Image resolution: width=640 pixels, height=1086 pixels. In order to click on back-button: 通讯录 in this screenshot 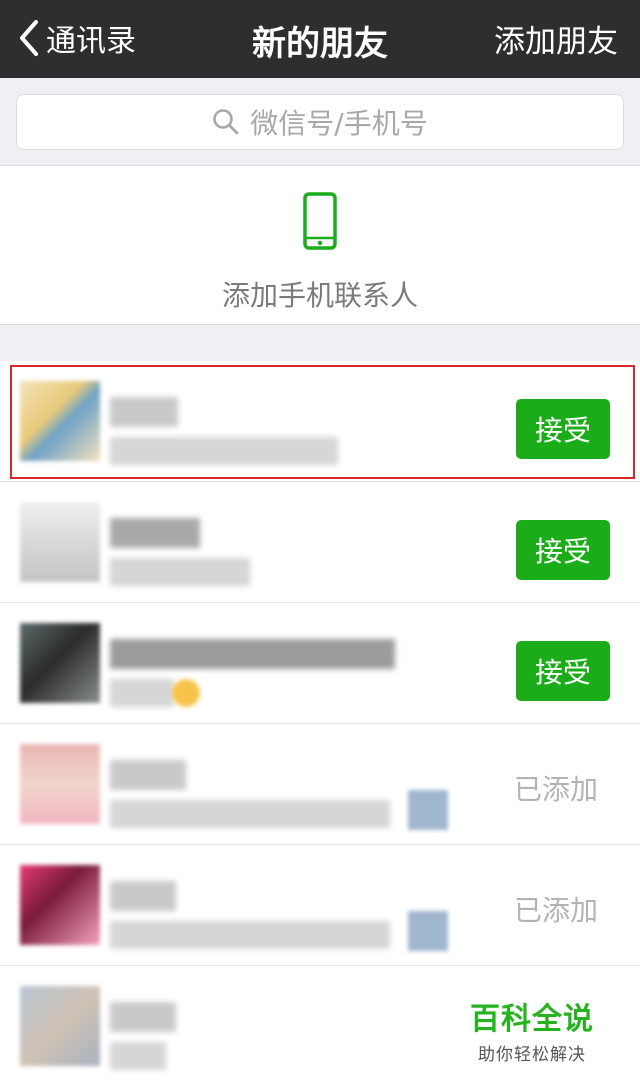, I will do `click(77, 38)`.